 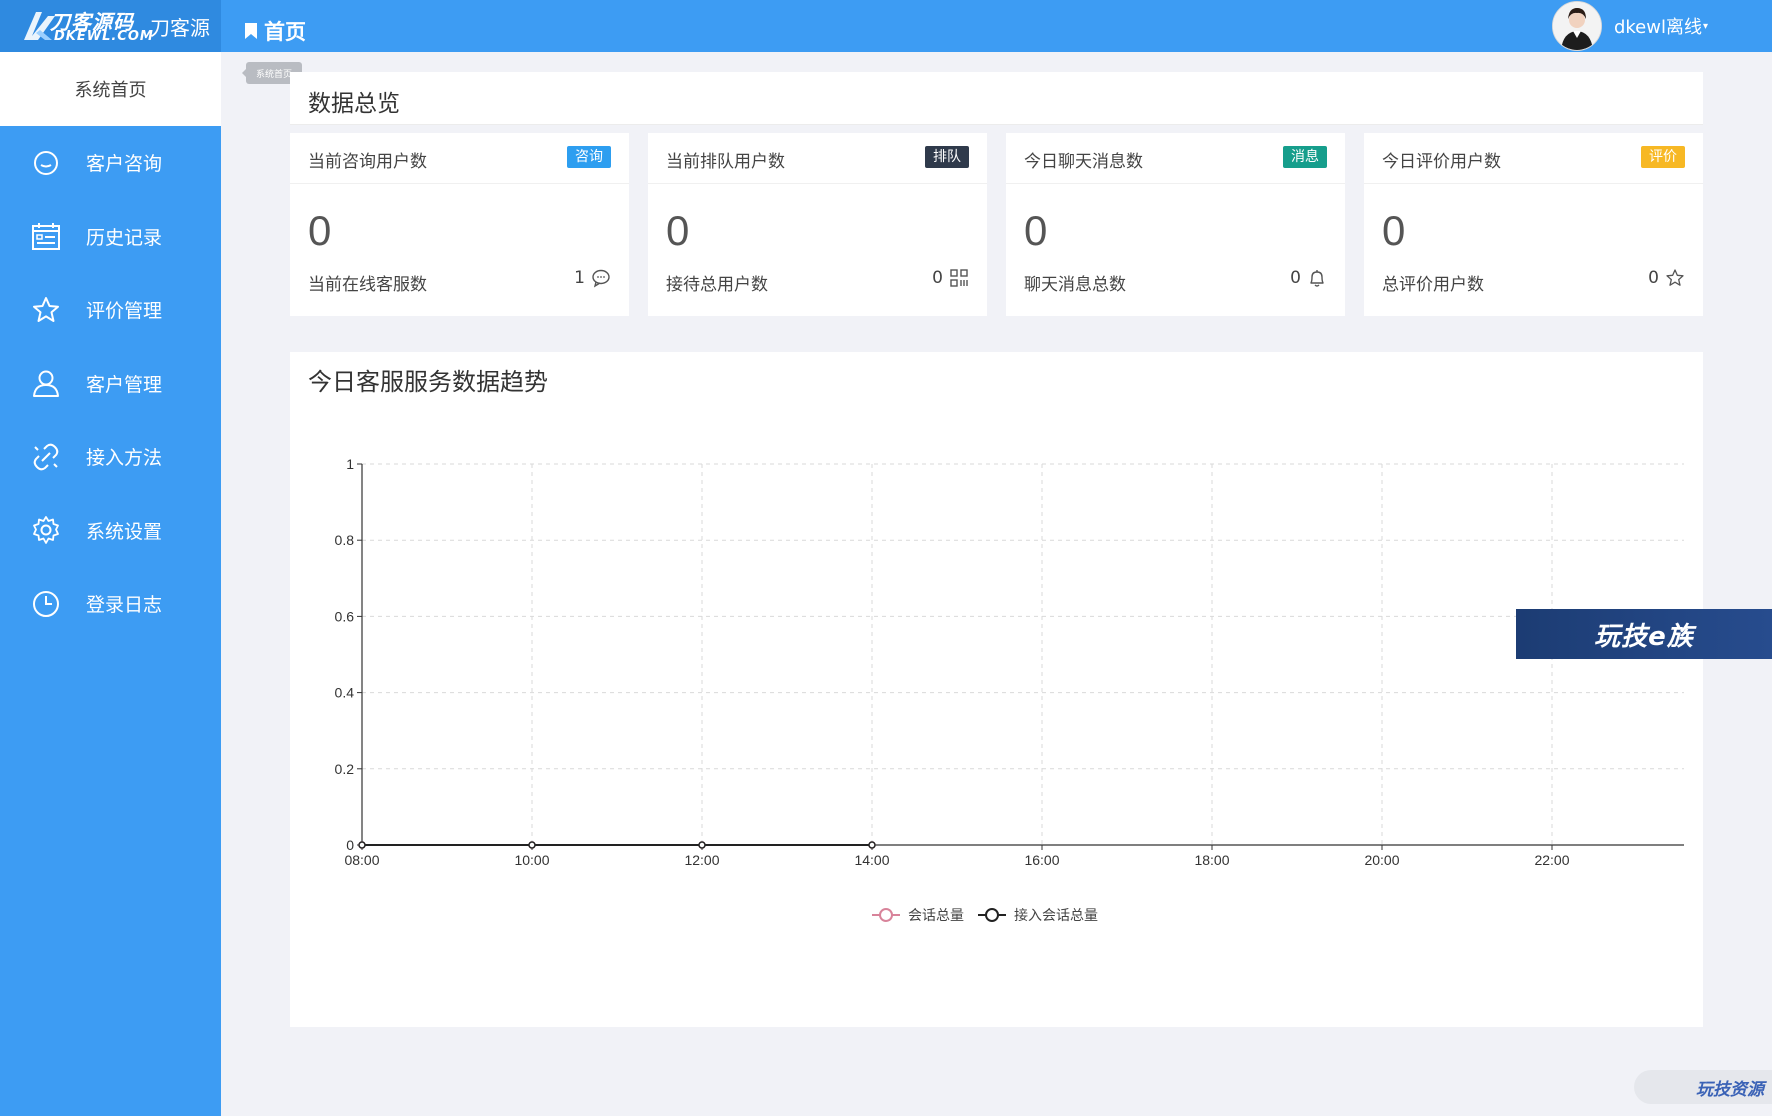 What do you see at coordinates (947, 157) in the screenshot?
I see `status-badge: 排队` at bounding box center [947, 157].